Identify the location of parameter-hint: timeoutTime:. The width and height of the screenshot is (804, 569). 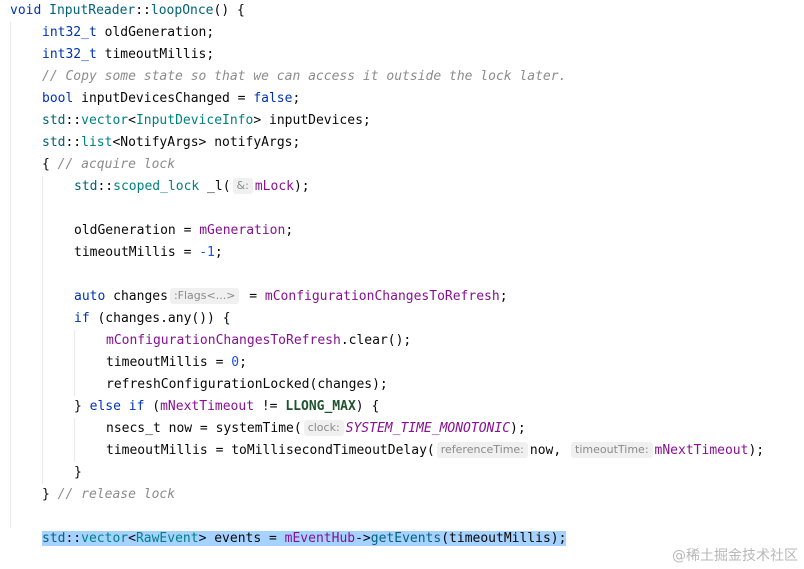
(612, 450).